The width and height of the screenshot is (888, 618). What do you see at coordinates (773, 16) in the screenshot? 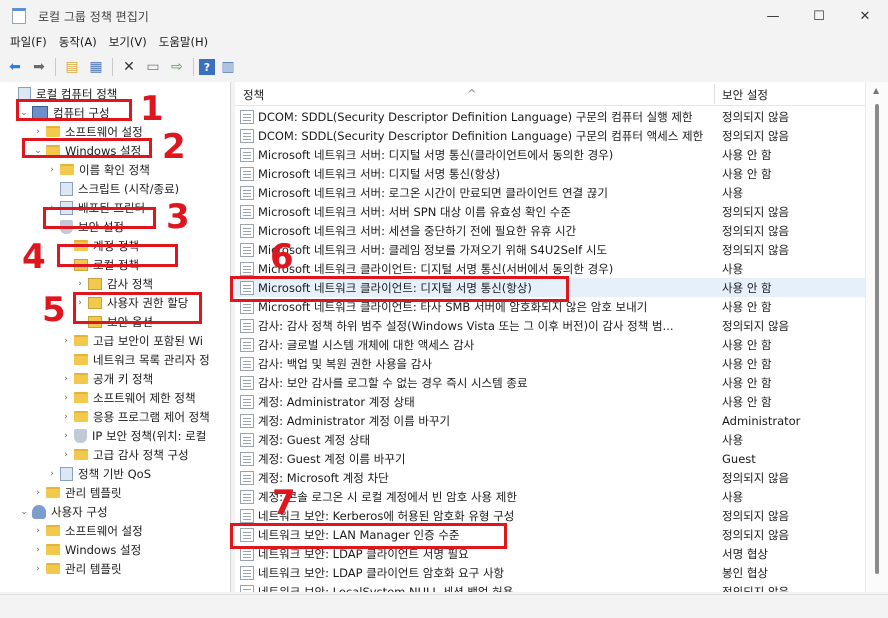
I see `minimize-button: —` at bounding box center [773, 16].